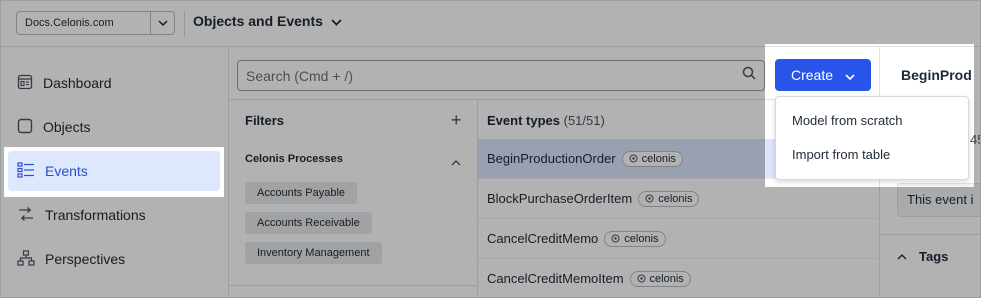 Image resolution: width=981 pixels, height=298 pixels. Describe the element at coordinates (847, 120) in the screenshot. I see `menu-item-model-from-scratch: Model from scratch` at that location.